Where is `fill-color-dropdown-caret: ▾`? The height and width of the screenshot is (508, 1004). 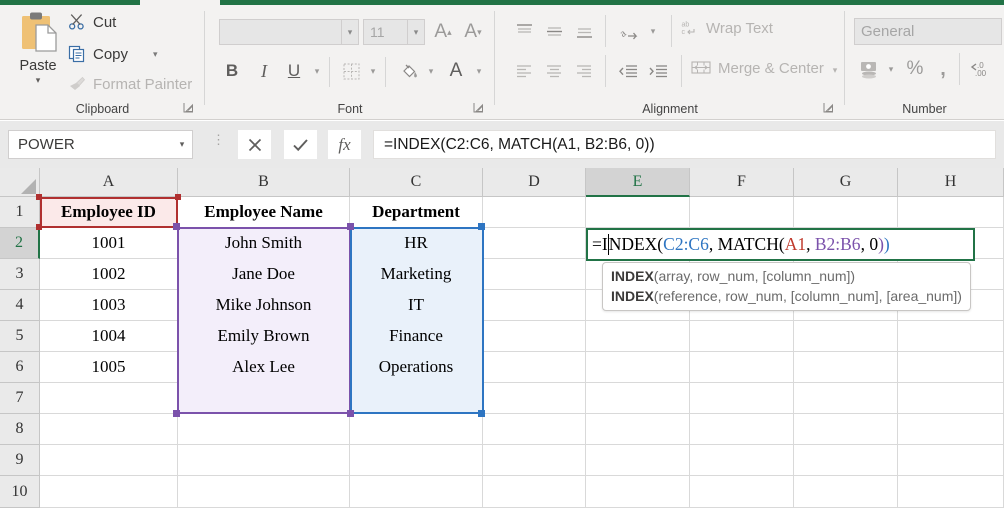 fill-color-dropdown-caret: ▾ is located at coordinates (431, 71).